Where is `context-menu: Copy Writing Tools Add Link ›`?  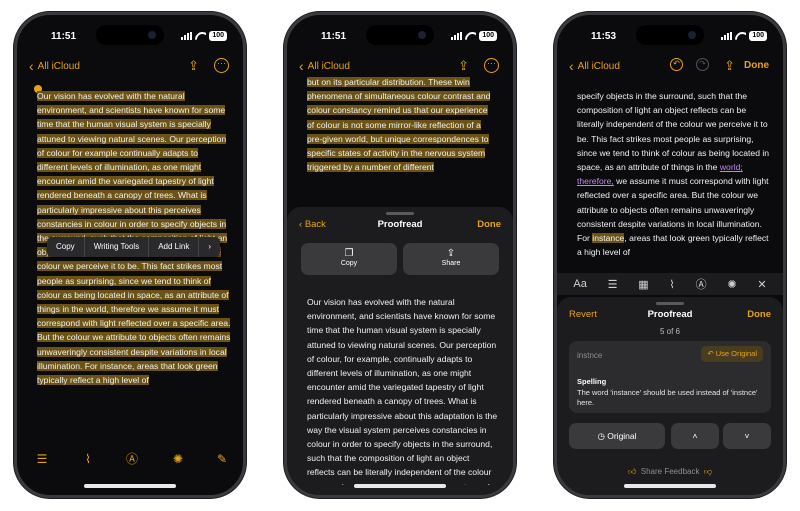
context-menu: Copy Writing Tools Add Link › is located at coordinates (133, 247).